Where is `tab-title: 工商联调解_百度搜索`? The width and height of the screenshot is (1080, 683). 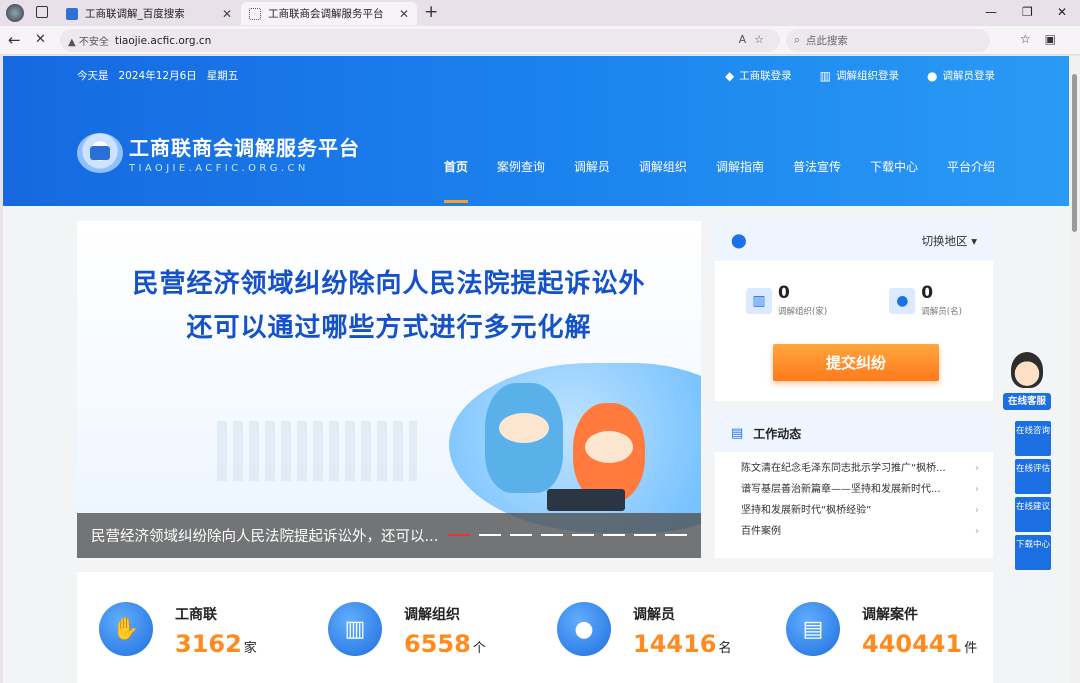
tab-title: 工商联调解_百度搜索 is located at coordinates (135, 14).